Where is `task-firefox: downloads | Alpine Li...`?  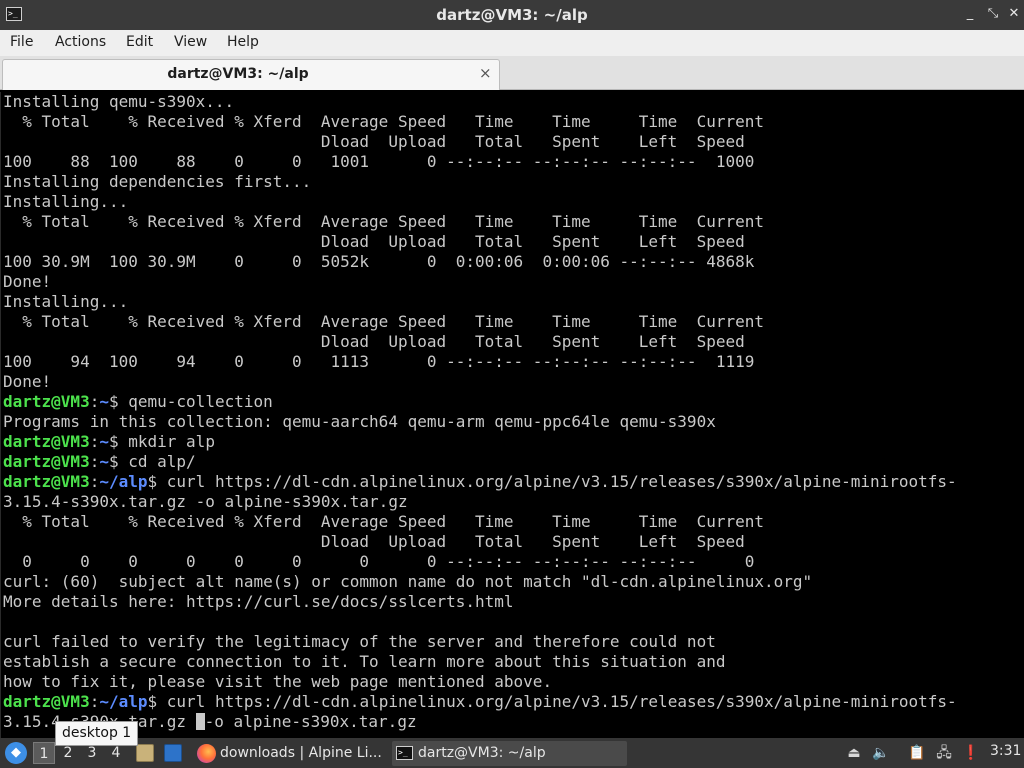 task-firefox: downloads | Alpine Li... is located at coordinates (289, 753).